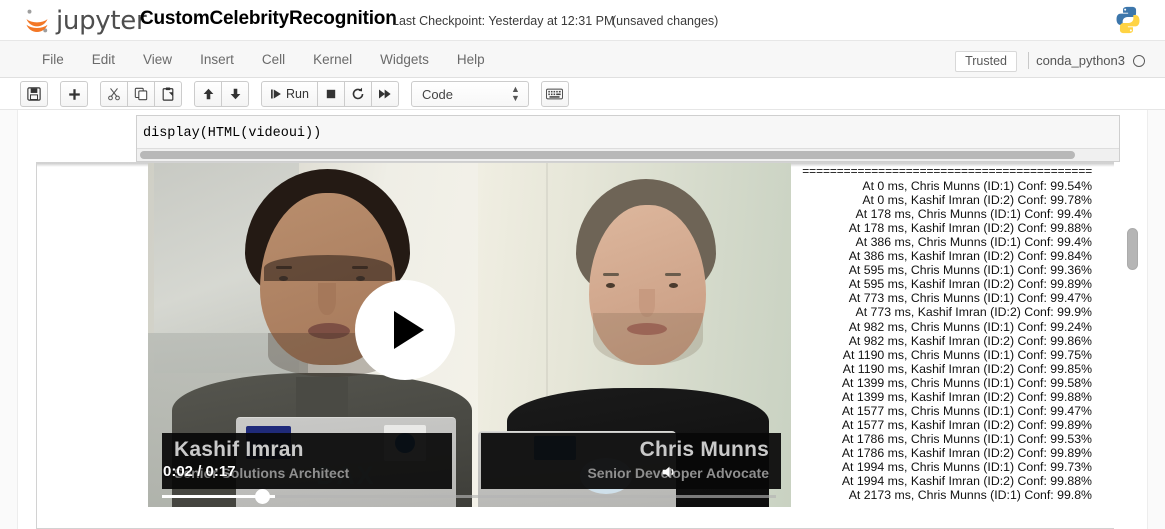  I want to click on open-command-palette-button, so click(554, 94).